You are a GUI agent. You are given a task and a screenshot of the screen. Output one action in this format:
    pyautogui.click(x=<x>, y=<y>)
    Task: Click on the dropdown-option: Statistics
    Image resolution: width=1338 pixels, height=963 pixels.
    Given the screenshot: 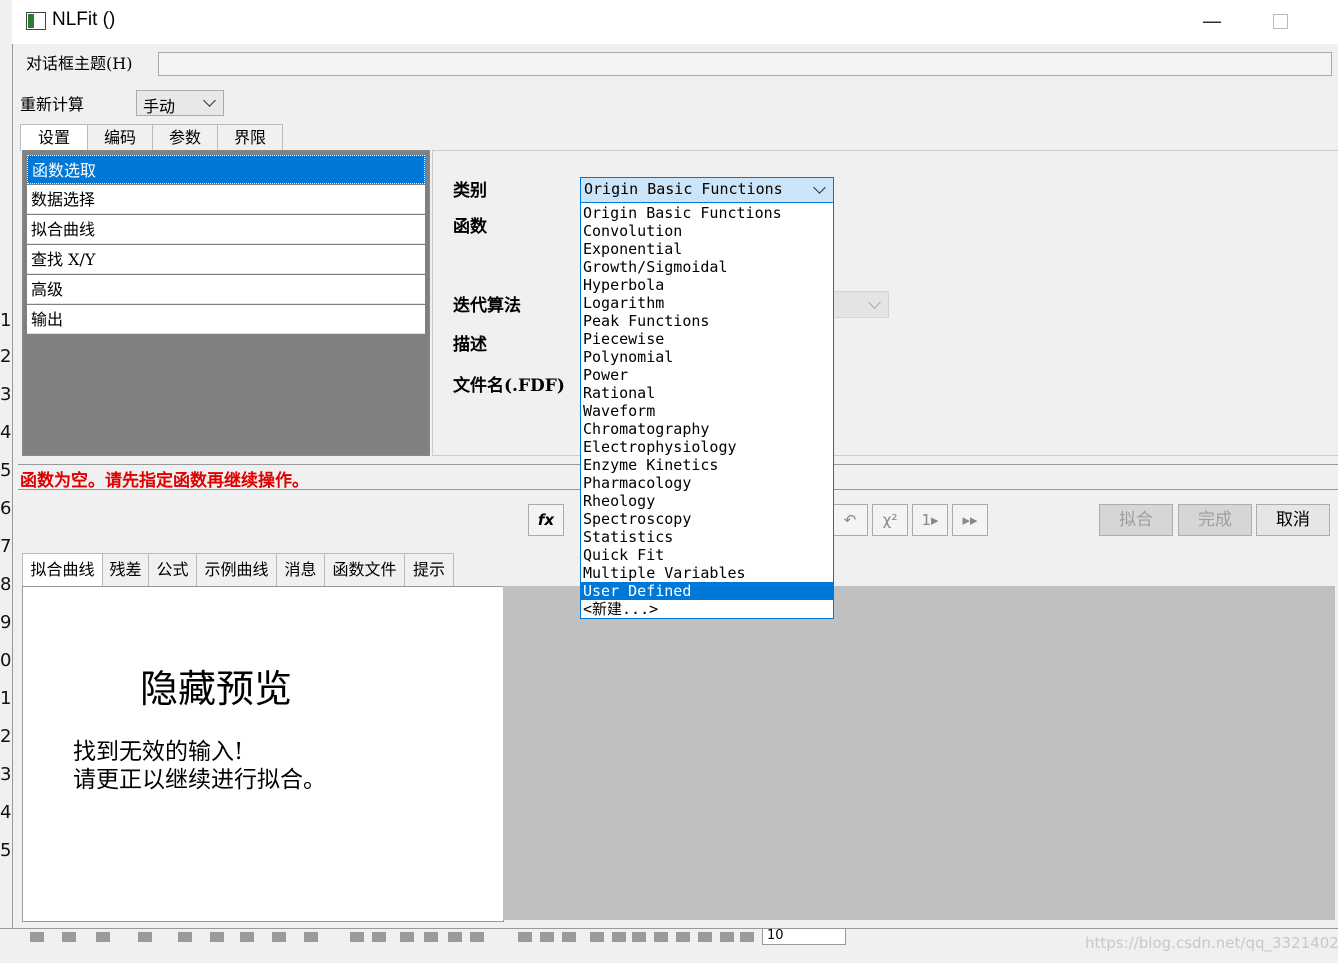 What is the action you would take?
    pyautogui.click(x=707, y=537)
    